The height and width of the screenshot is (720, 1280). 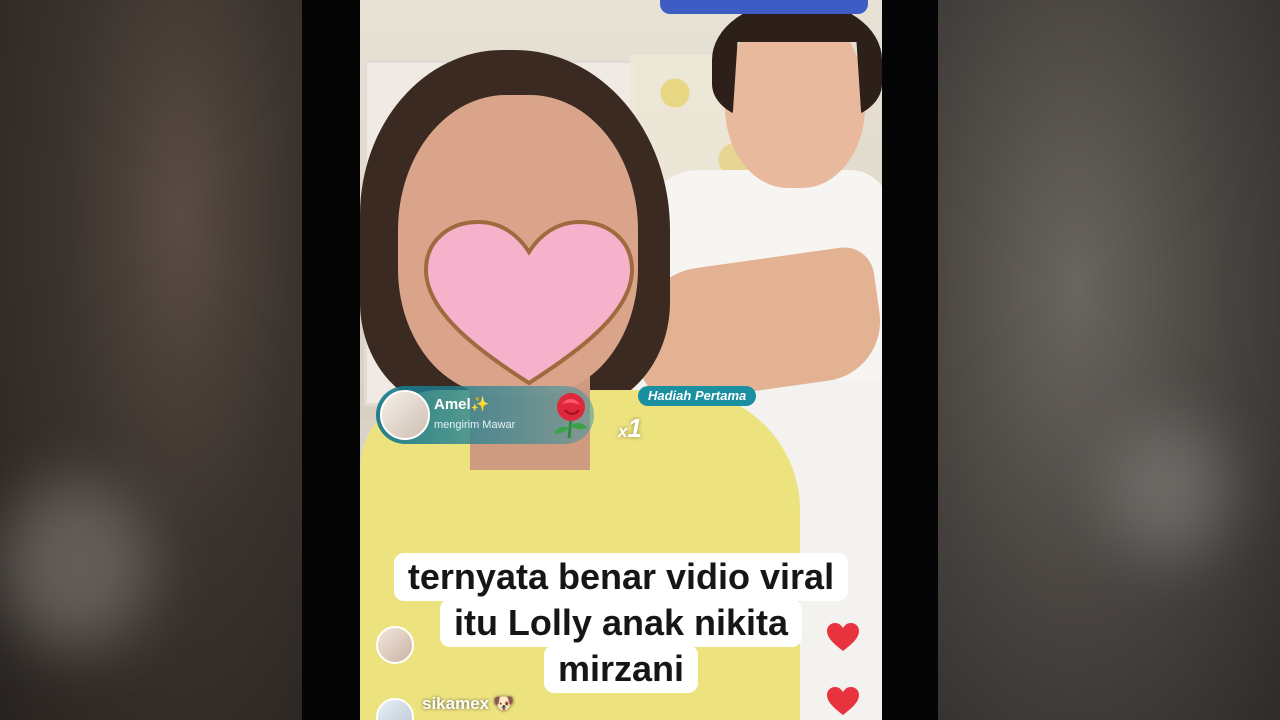 What do you see at coordinates (571, 416) in the screenshot?
I see `rose-icon` at bounding box center [571, 416].